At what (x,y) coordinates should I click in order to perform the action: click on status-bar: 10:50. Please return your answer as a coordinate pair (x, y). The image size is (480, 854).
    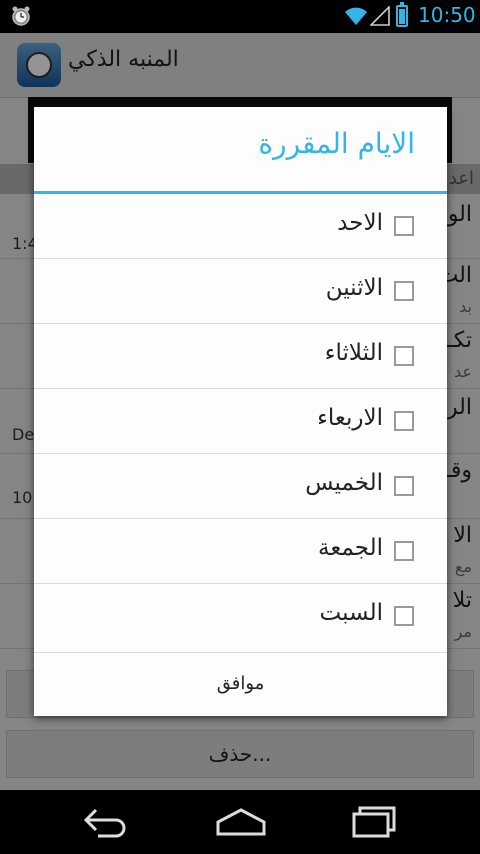
    Looking at the image, I should click on (240, 16).